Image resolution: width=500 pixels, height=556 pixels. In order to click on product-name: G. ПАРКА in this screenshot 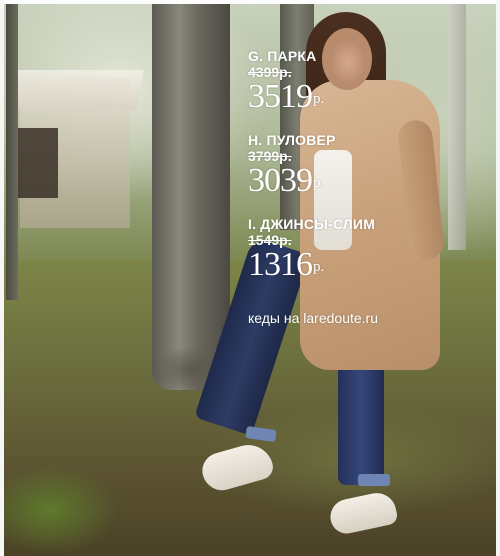, I will do `click(282, 56)`.